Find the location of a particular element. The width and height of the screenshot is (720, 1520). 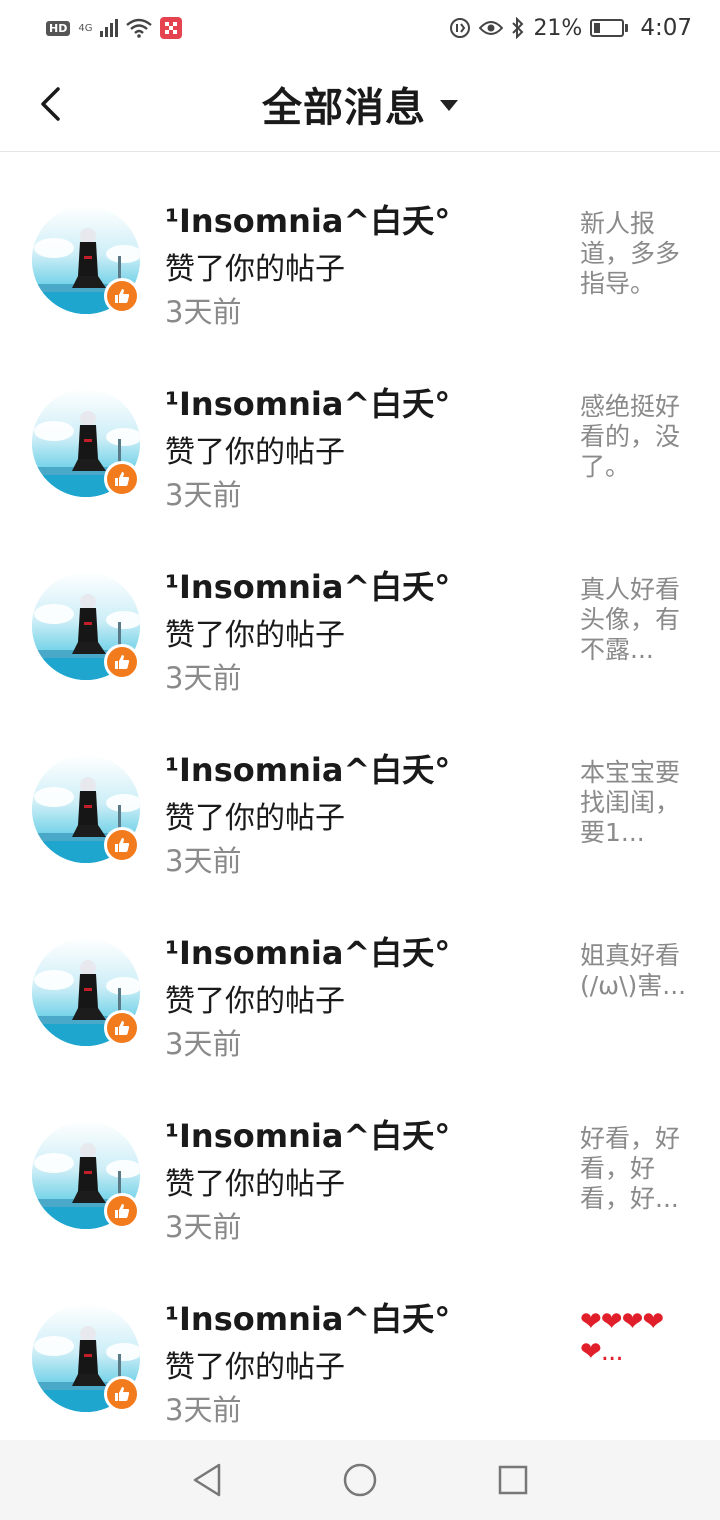

circle-home-icon is located at coordinates (360, 1480).